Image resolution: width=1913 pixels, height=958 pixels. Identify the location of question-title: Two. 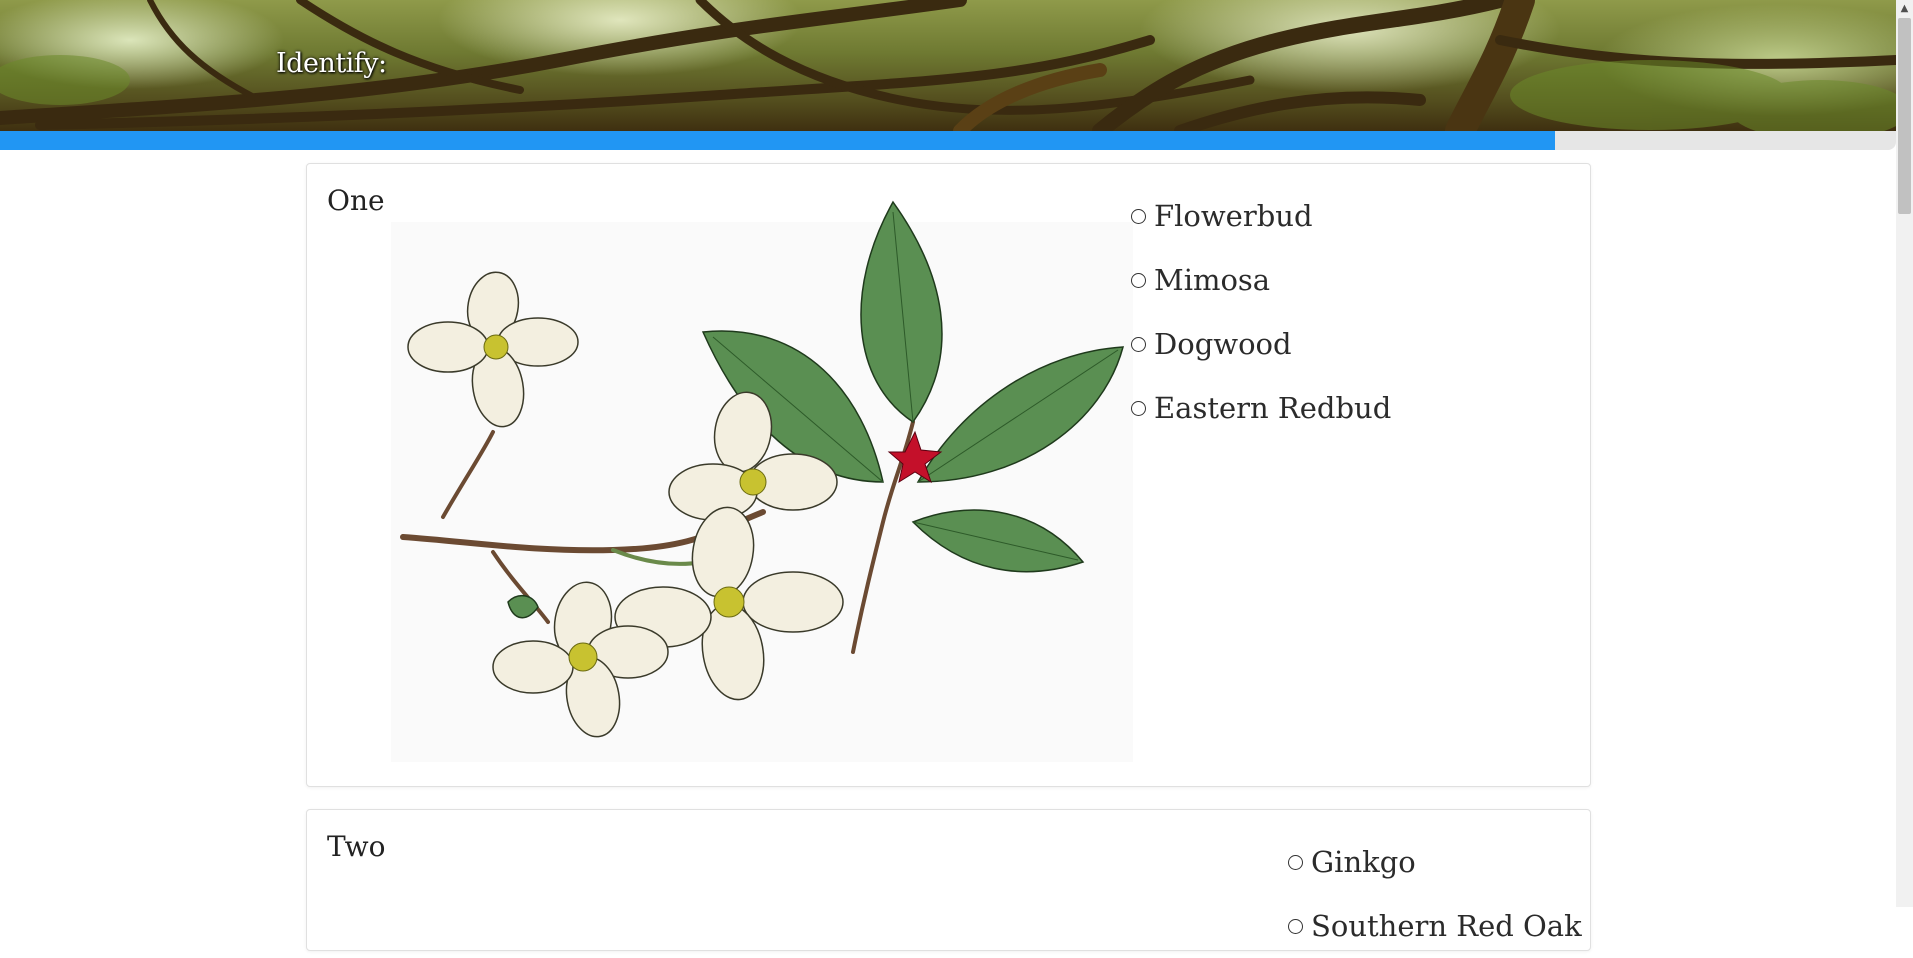
(356, 846).